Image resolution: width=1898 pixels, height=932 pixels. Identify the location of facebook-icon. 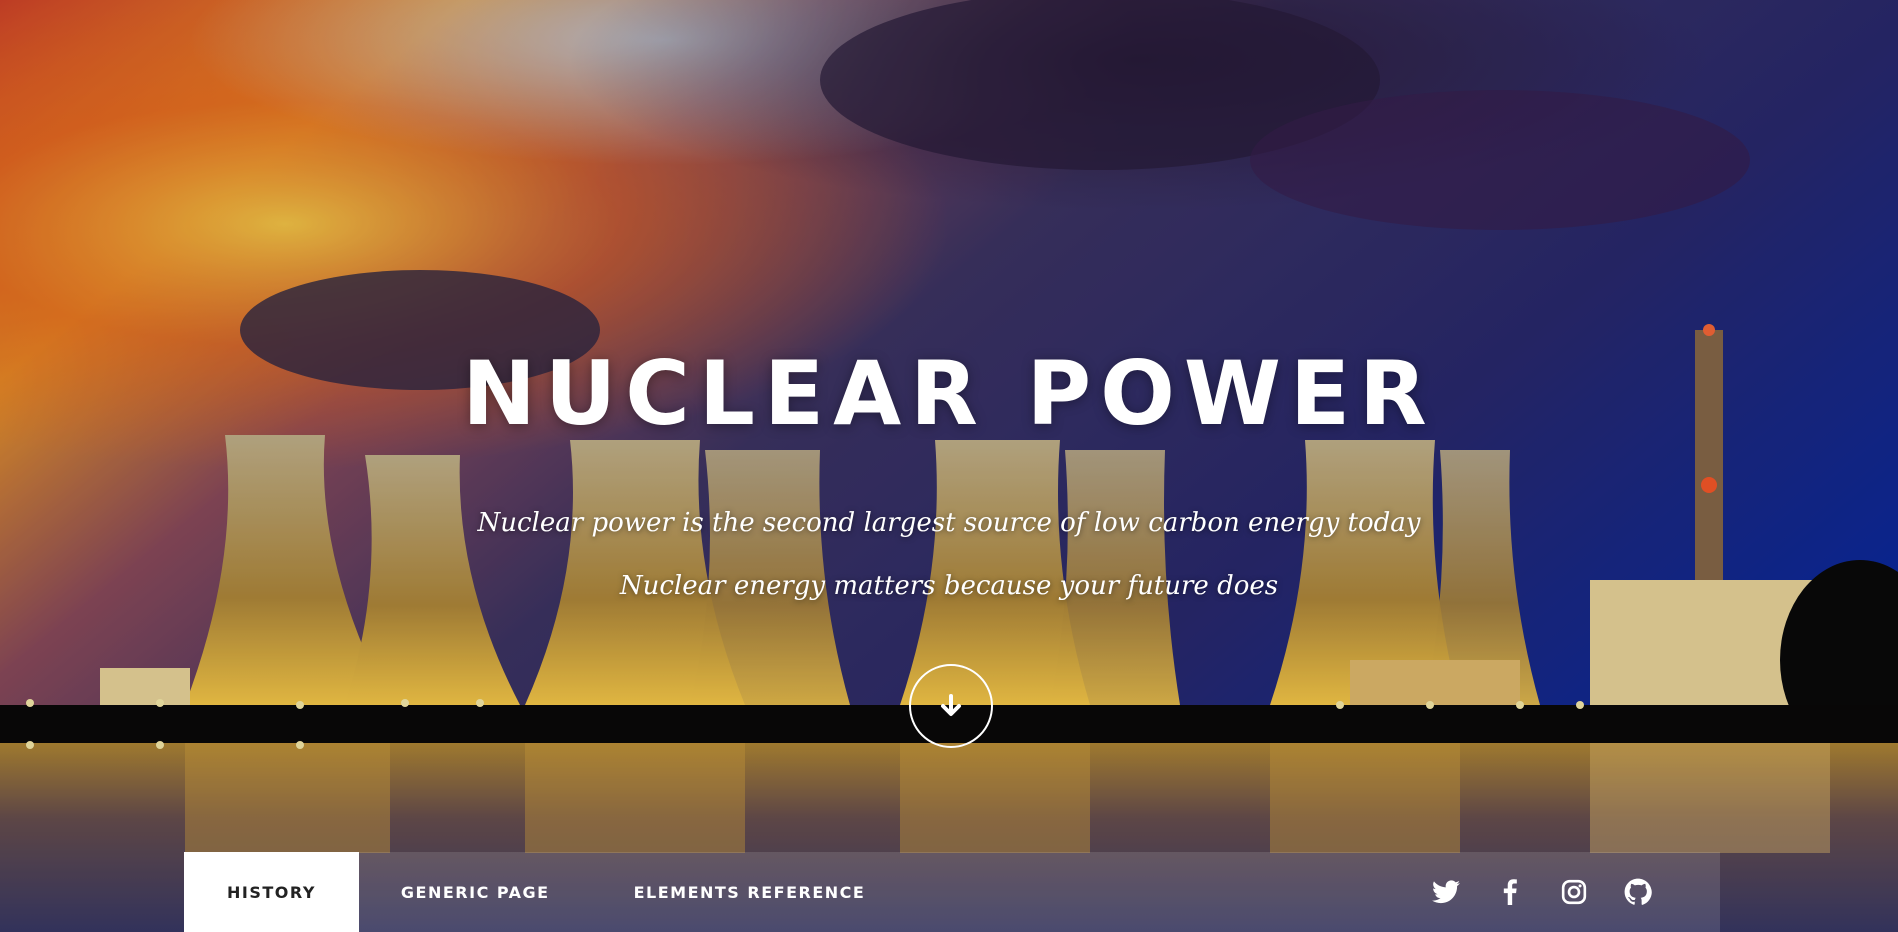
(1510, 892).